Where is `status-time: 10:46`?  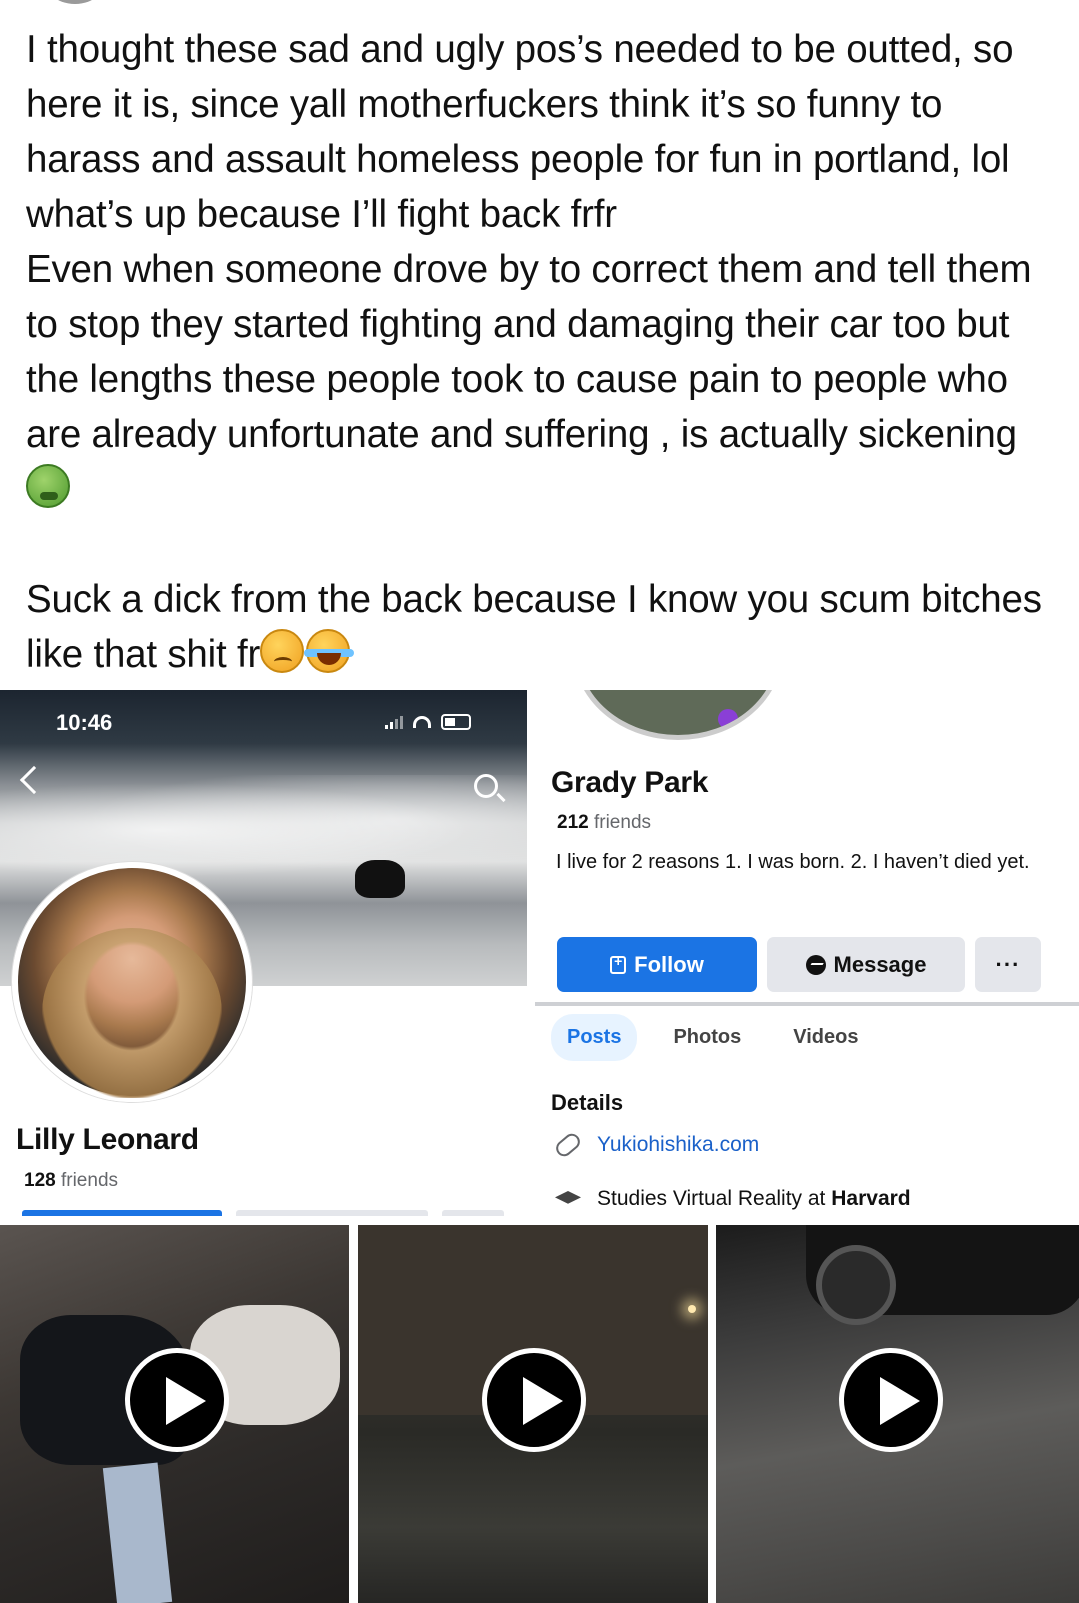
status-time: 10:46 is located at coordinates (84, 722).